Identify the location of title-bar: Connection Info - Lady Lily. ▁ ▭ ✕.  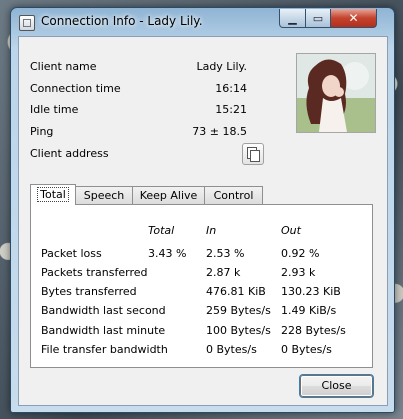
(202, 22).